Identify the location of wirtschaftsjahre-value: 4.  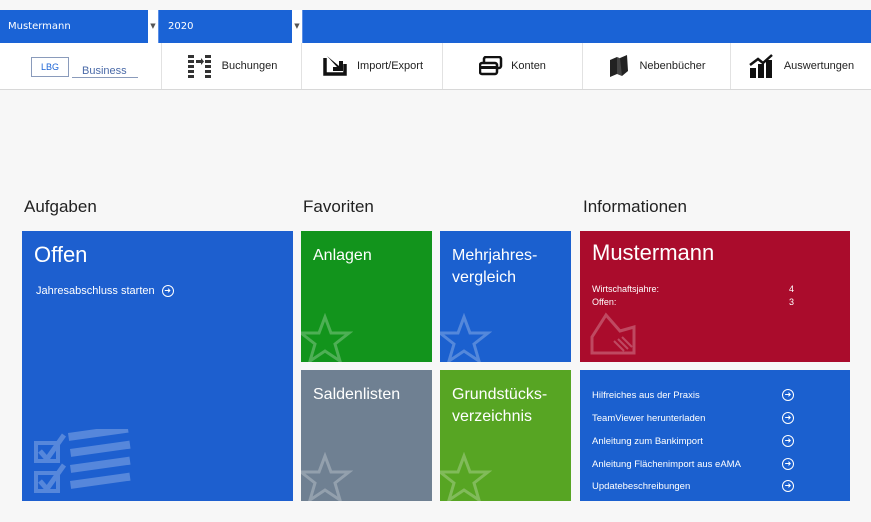
(792, 289).